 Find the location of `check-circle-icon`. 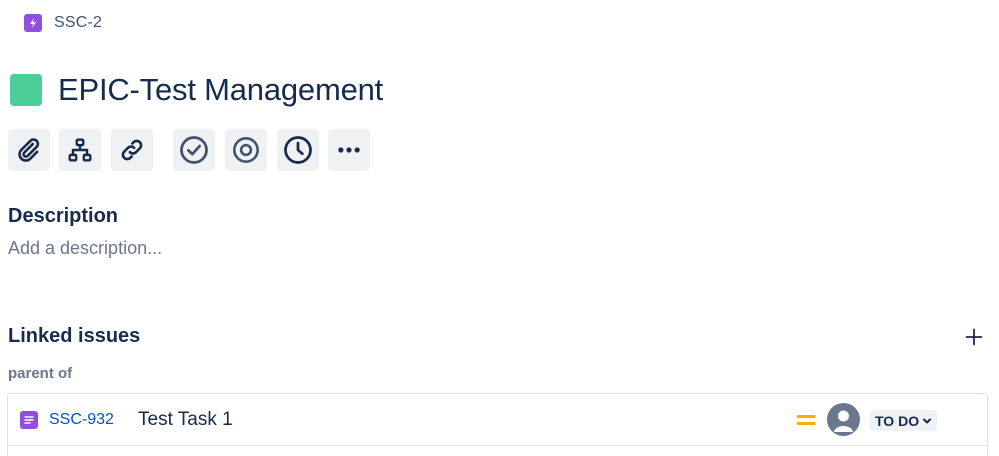

check-circle-icon is located at coordinates (194, 150).